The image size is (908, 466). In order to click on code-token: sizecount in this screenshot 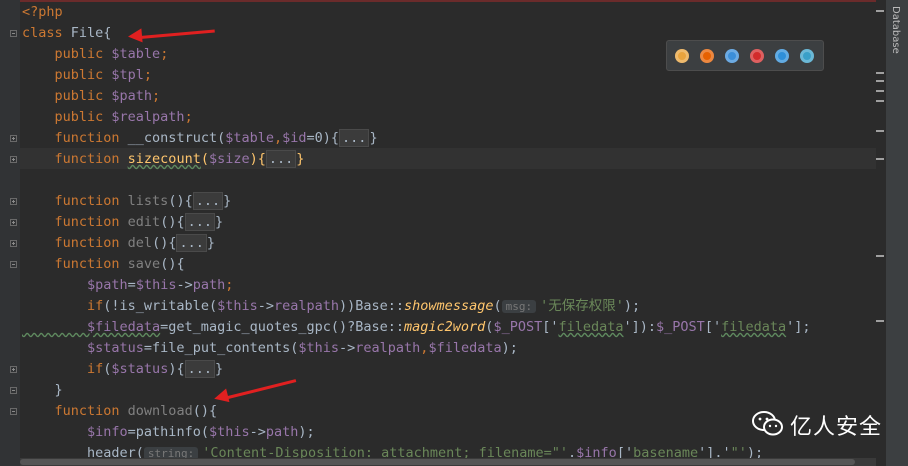, I will do `click(164, 159)`.